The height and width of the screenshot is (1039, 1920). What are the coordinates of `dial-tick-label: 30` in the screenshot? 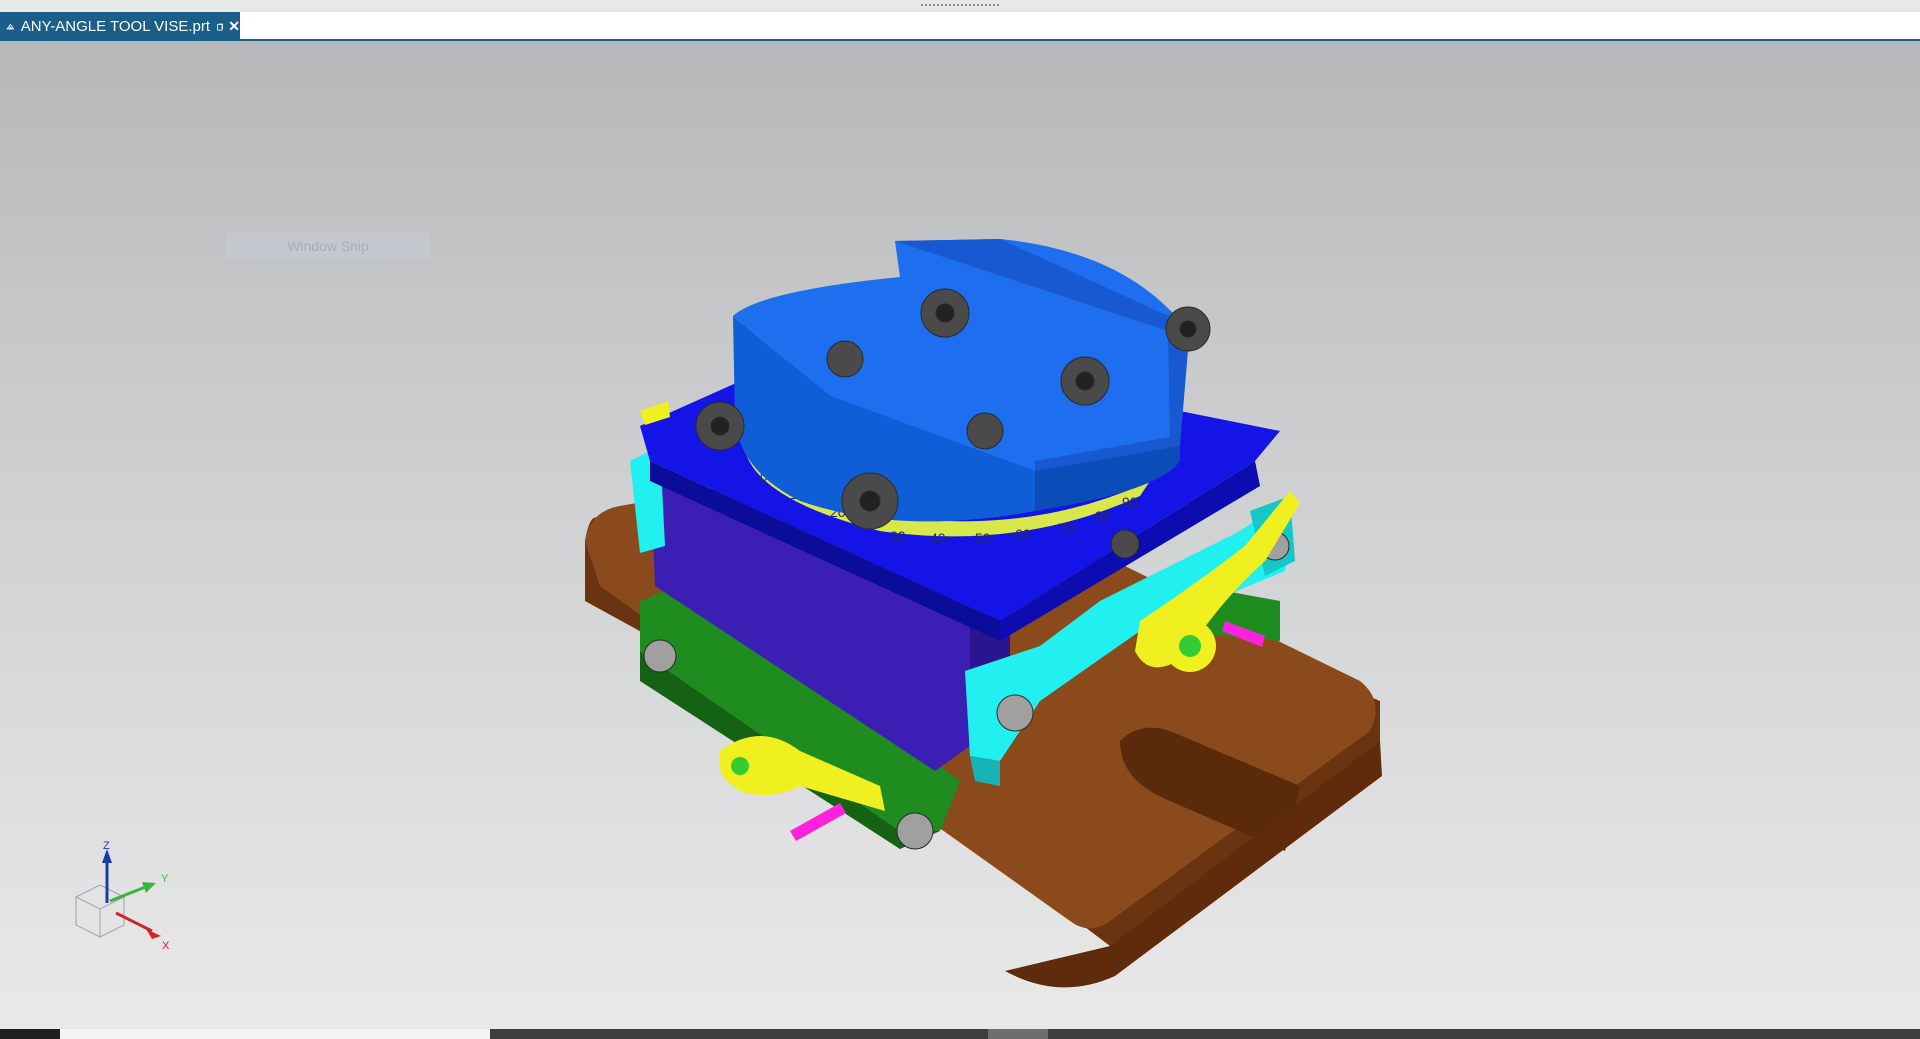 It's located at (898, 536).